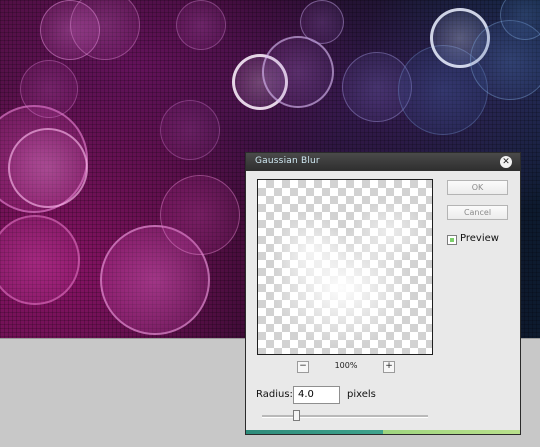  Describe the element at coordinates (345, 416) in the screenshot. I see `radius-slider-track` at that location.